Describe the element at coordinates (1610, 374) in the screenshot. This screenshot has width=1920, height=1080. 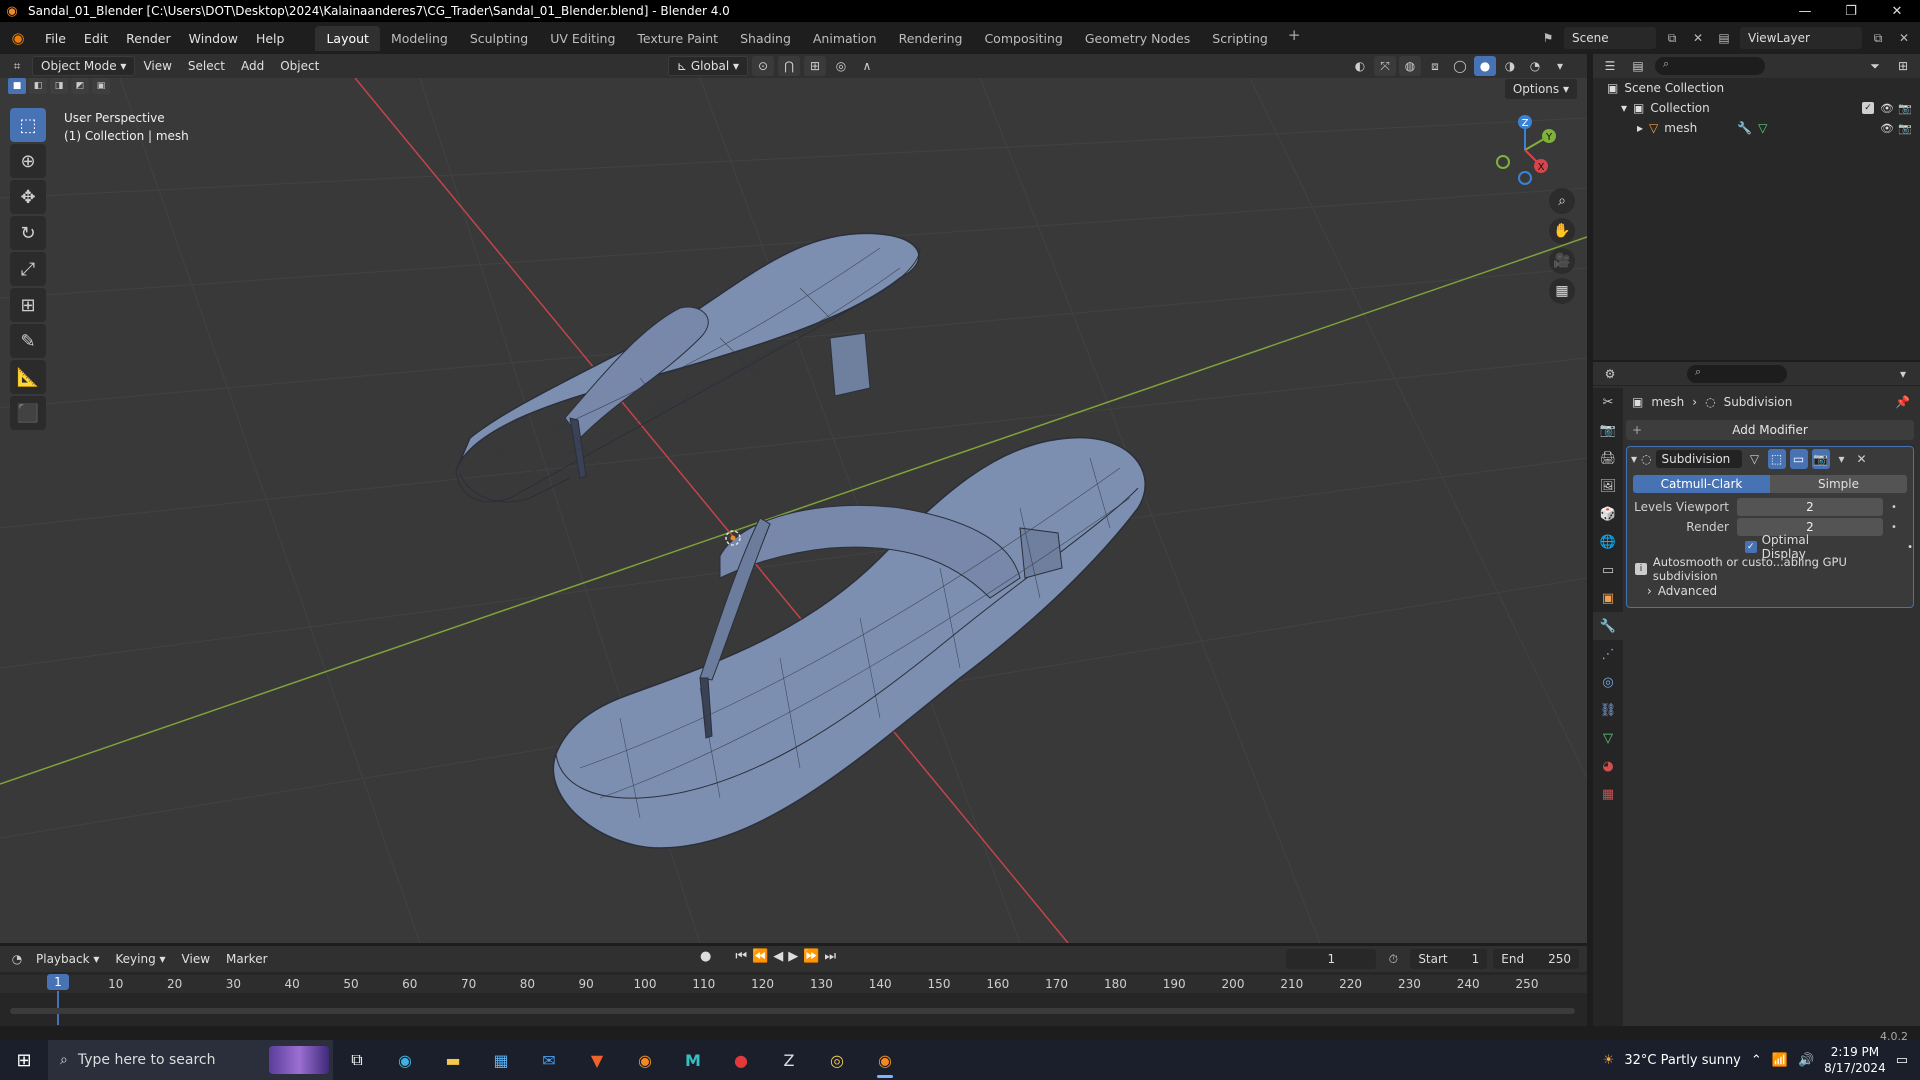
I see `properties-editor-icon: ⚙` at that location.